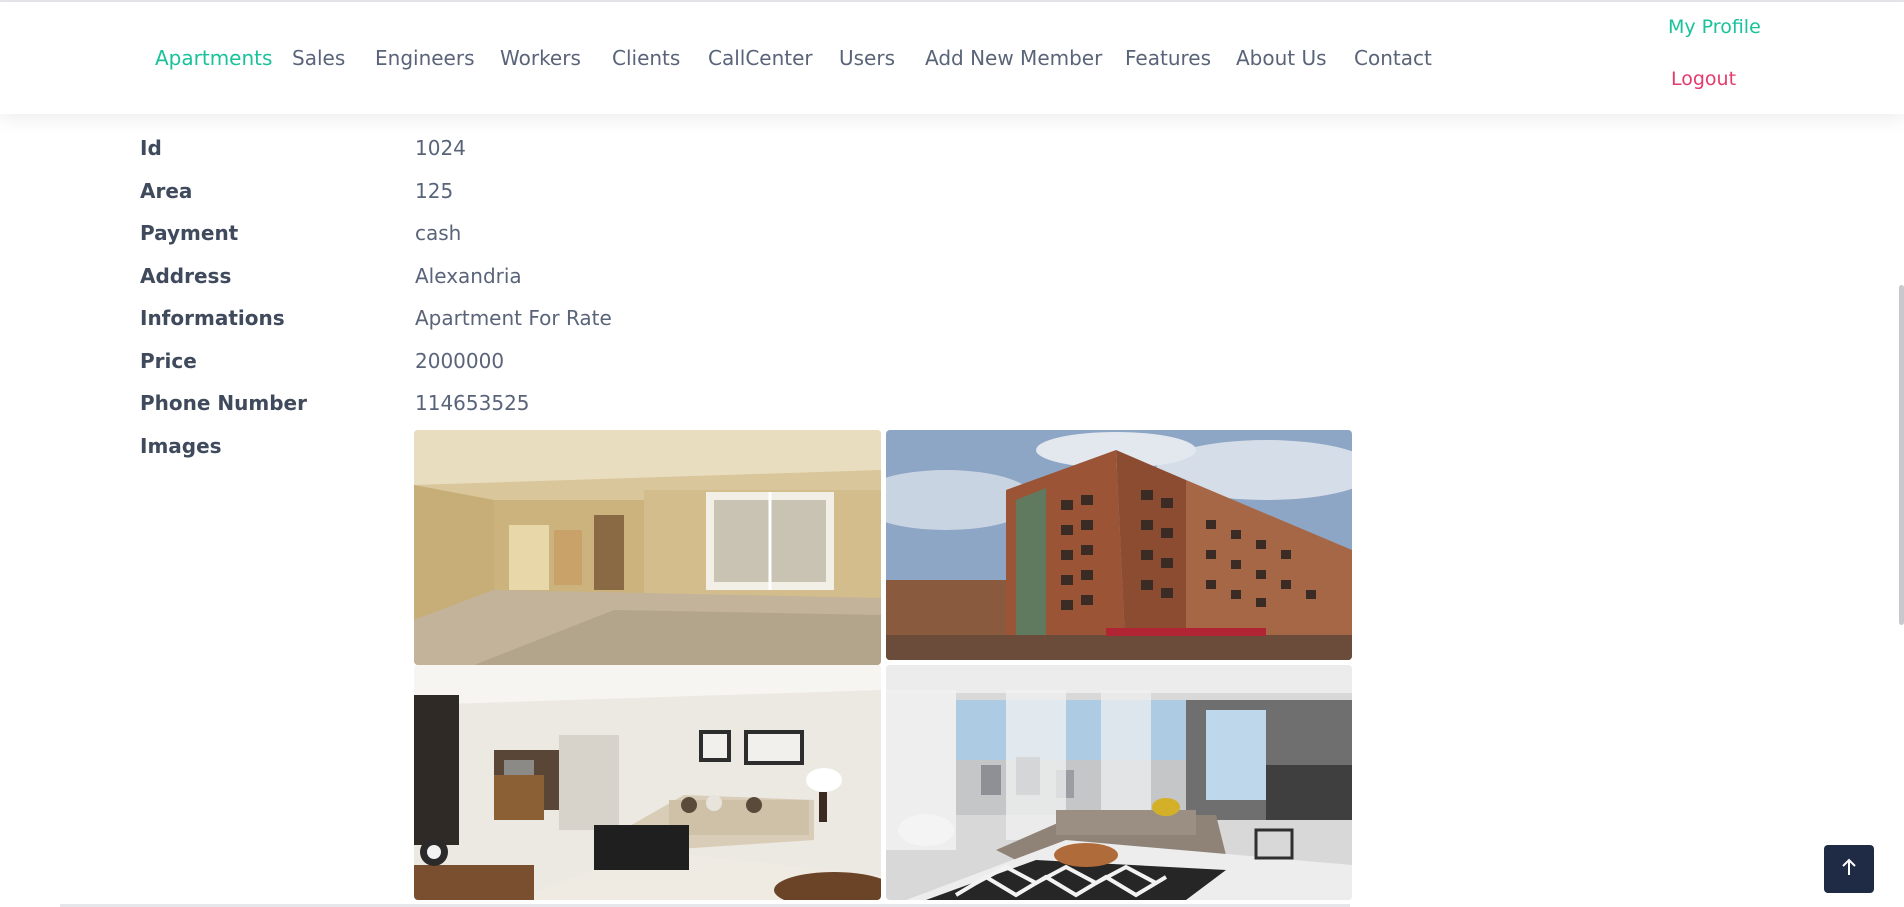 Image resolution: width=1904 pixels, height=907 pixels. What do you see at coordinates (472, 403) in the screenshot?
I see `detail-value: 114653525` at bounding box center [472, 403].